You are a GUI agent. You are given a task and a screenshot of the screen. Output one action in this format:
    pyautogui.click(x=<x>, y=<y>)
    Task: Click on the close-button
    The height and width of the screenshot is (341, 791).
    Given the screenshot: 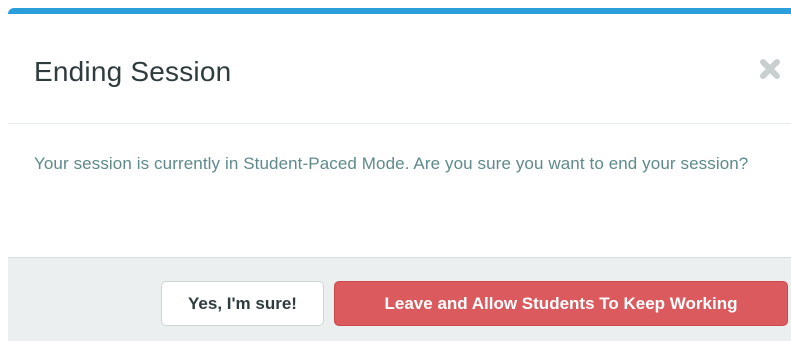 What is the action you would take?
    pyautogui.click(x=770, y=69)
    